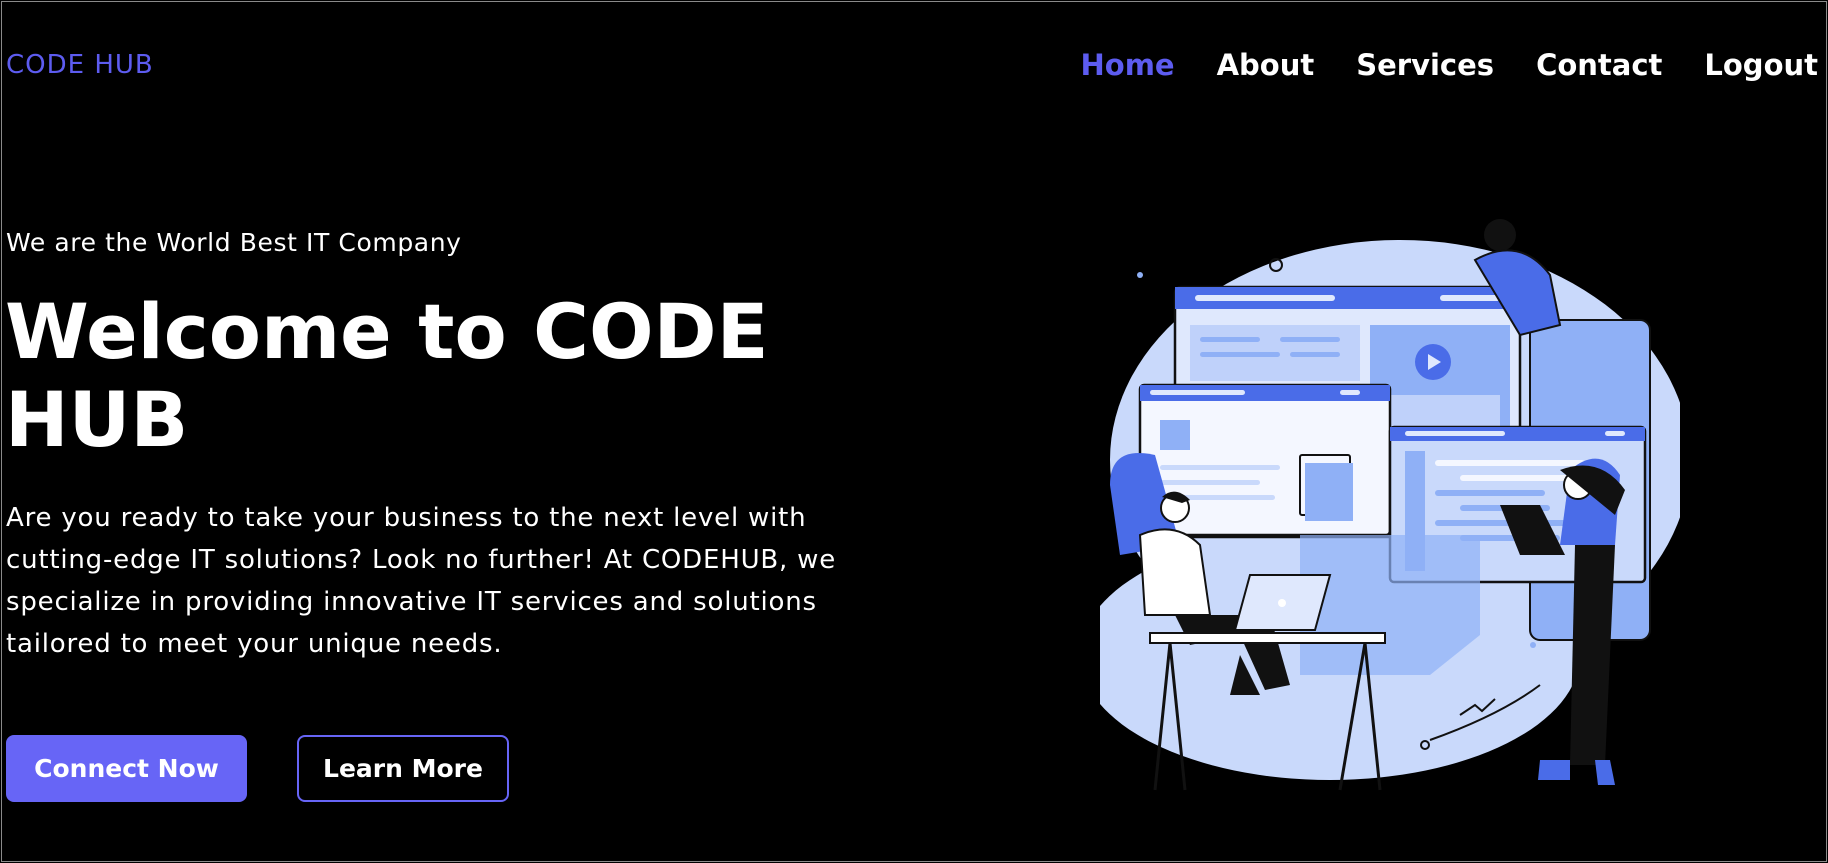 This screenshot has height=863, width=1828. I want to click on connect-now-button: Connect Now, so click(126, 768).